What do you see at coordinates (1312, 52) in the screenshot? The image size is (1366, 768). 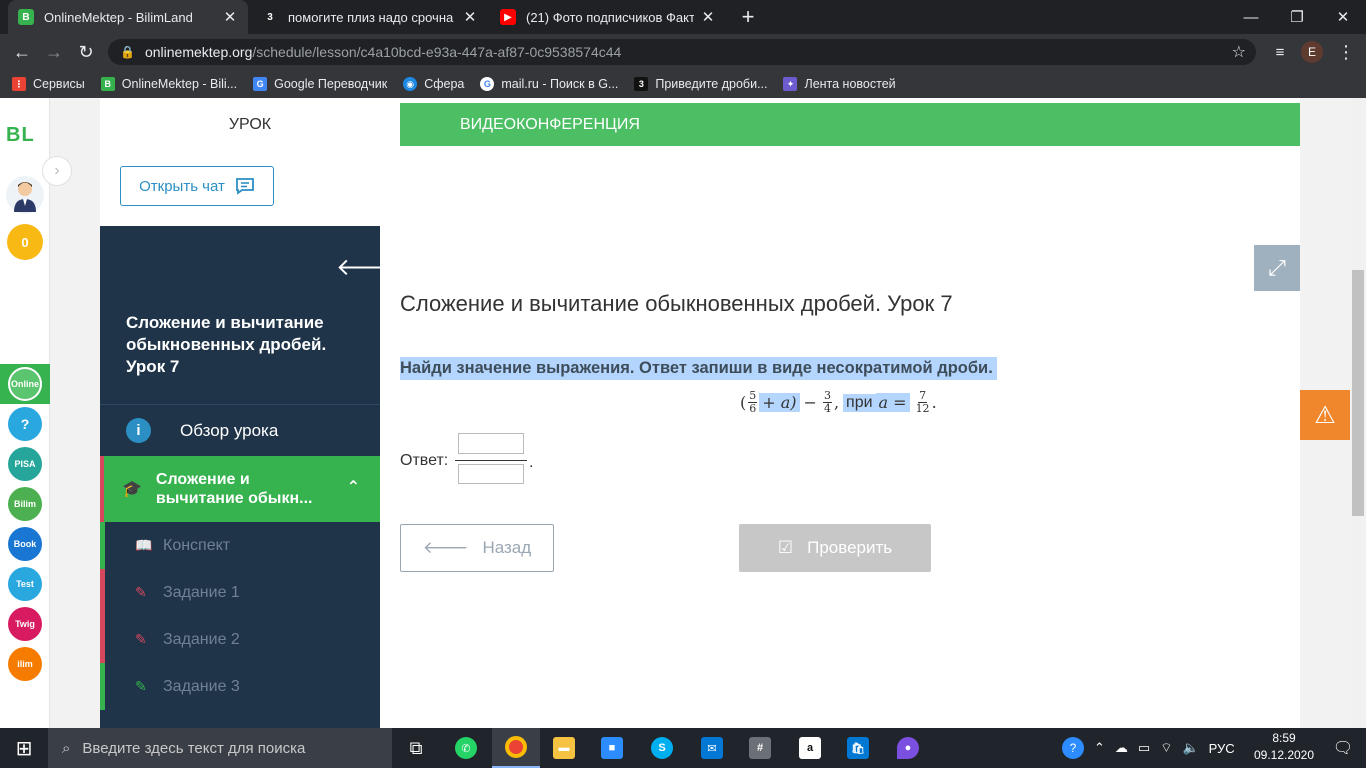 I see `profile-avatar: E` at bounding box center [1312, 52].